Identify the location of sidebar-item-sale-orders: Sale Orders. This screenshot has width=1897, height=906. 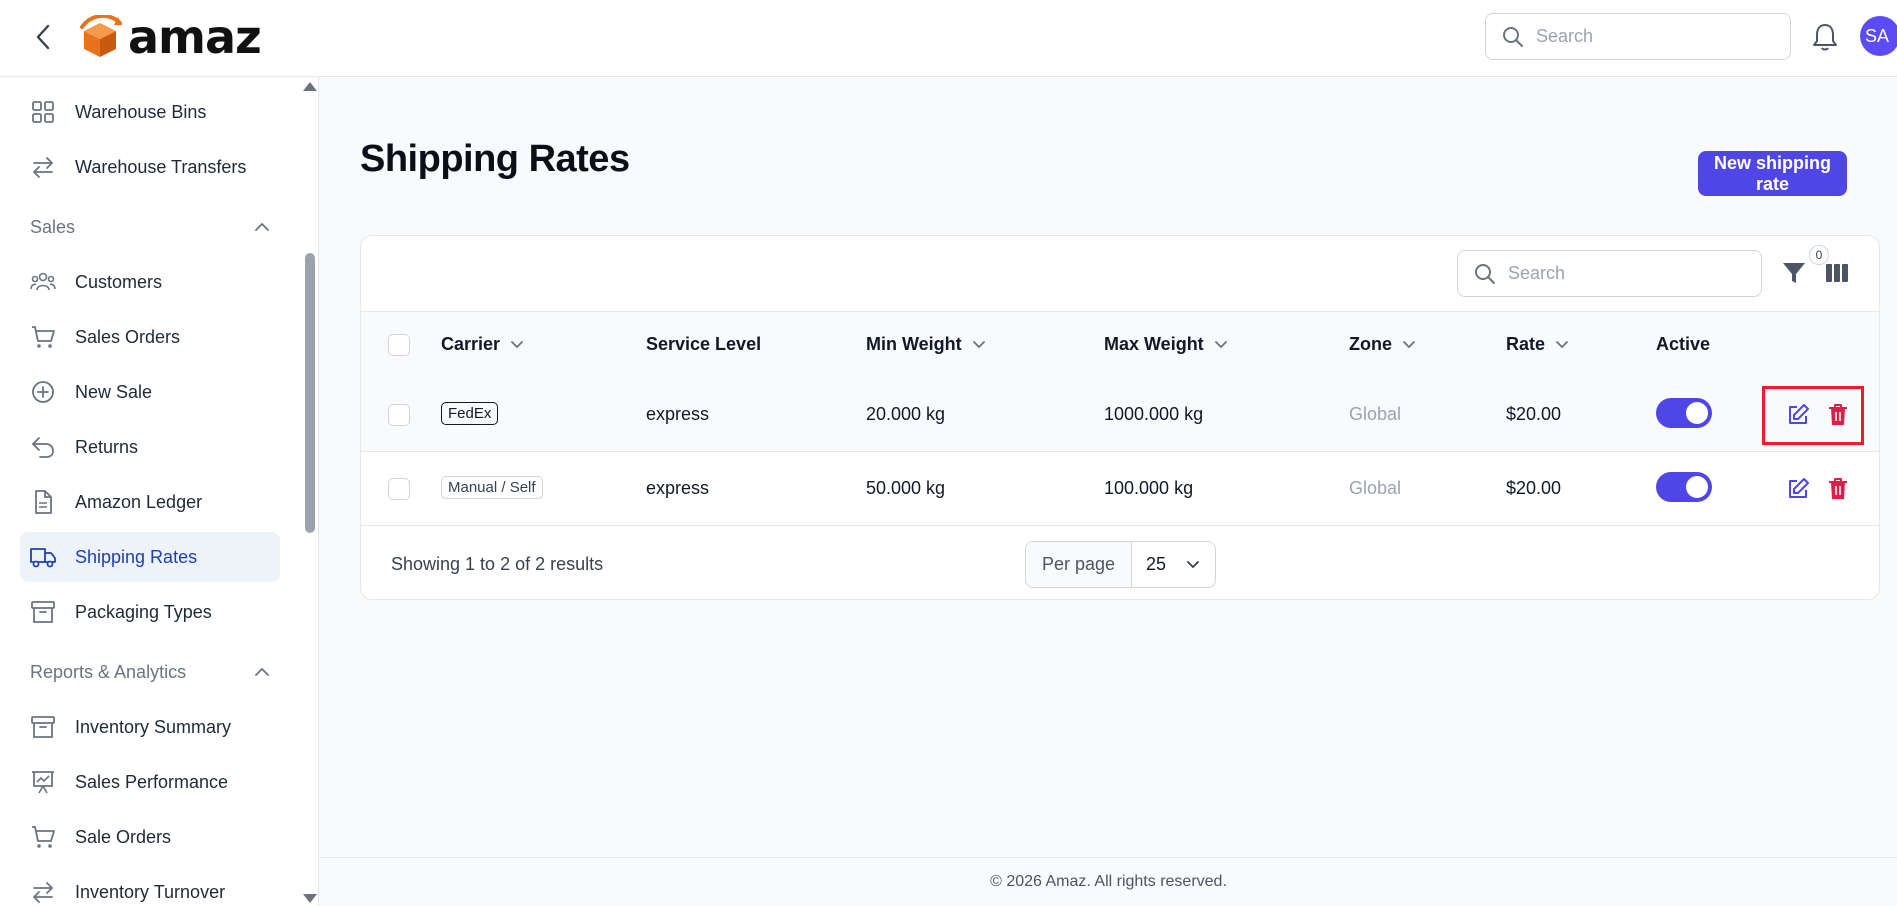
(150, 837).